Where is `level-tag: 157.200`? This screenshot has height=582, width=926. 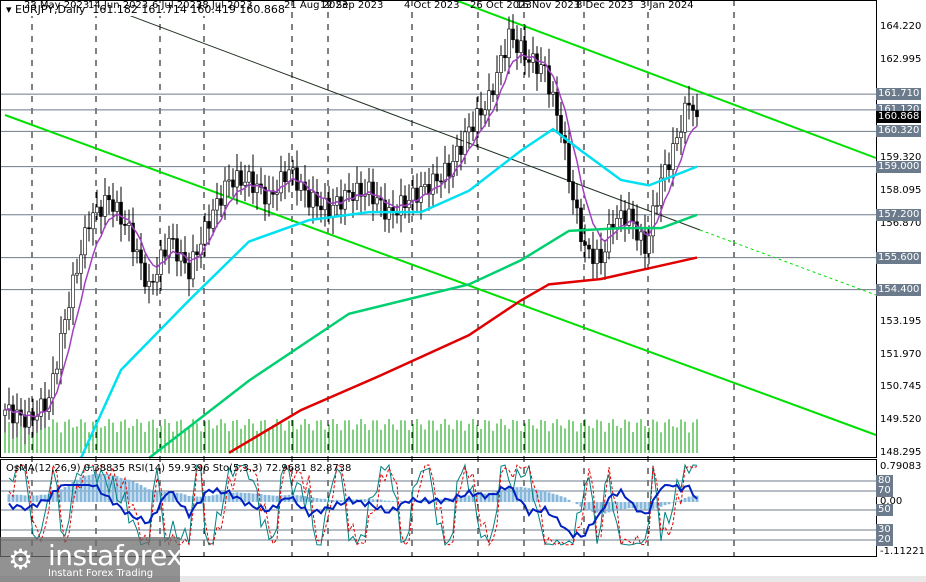
level-tag: 157.200 is located at coordinates (899, 214).